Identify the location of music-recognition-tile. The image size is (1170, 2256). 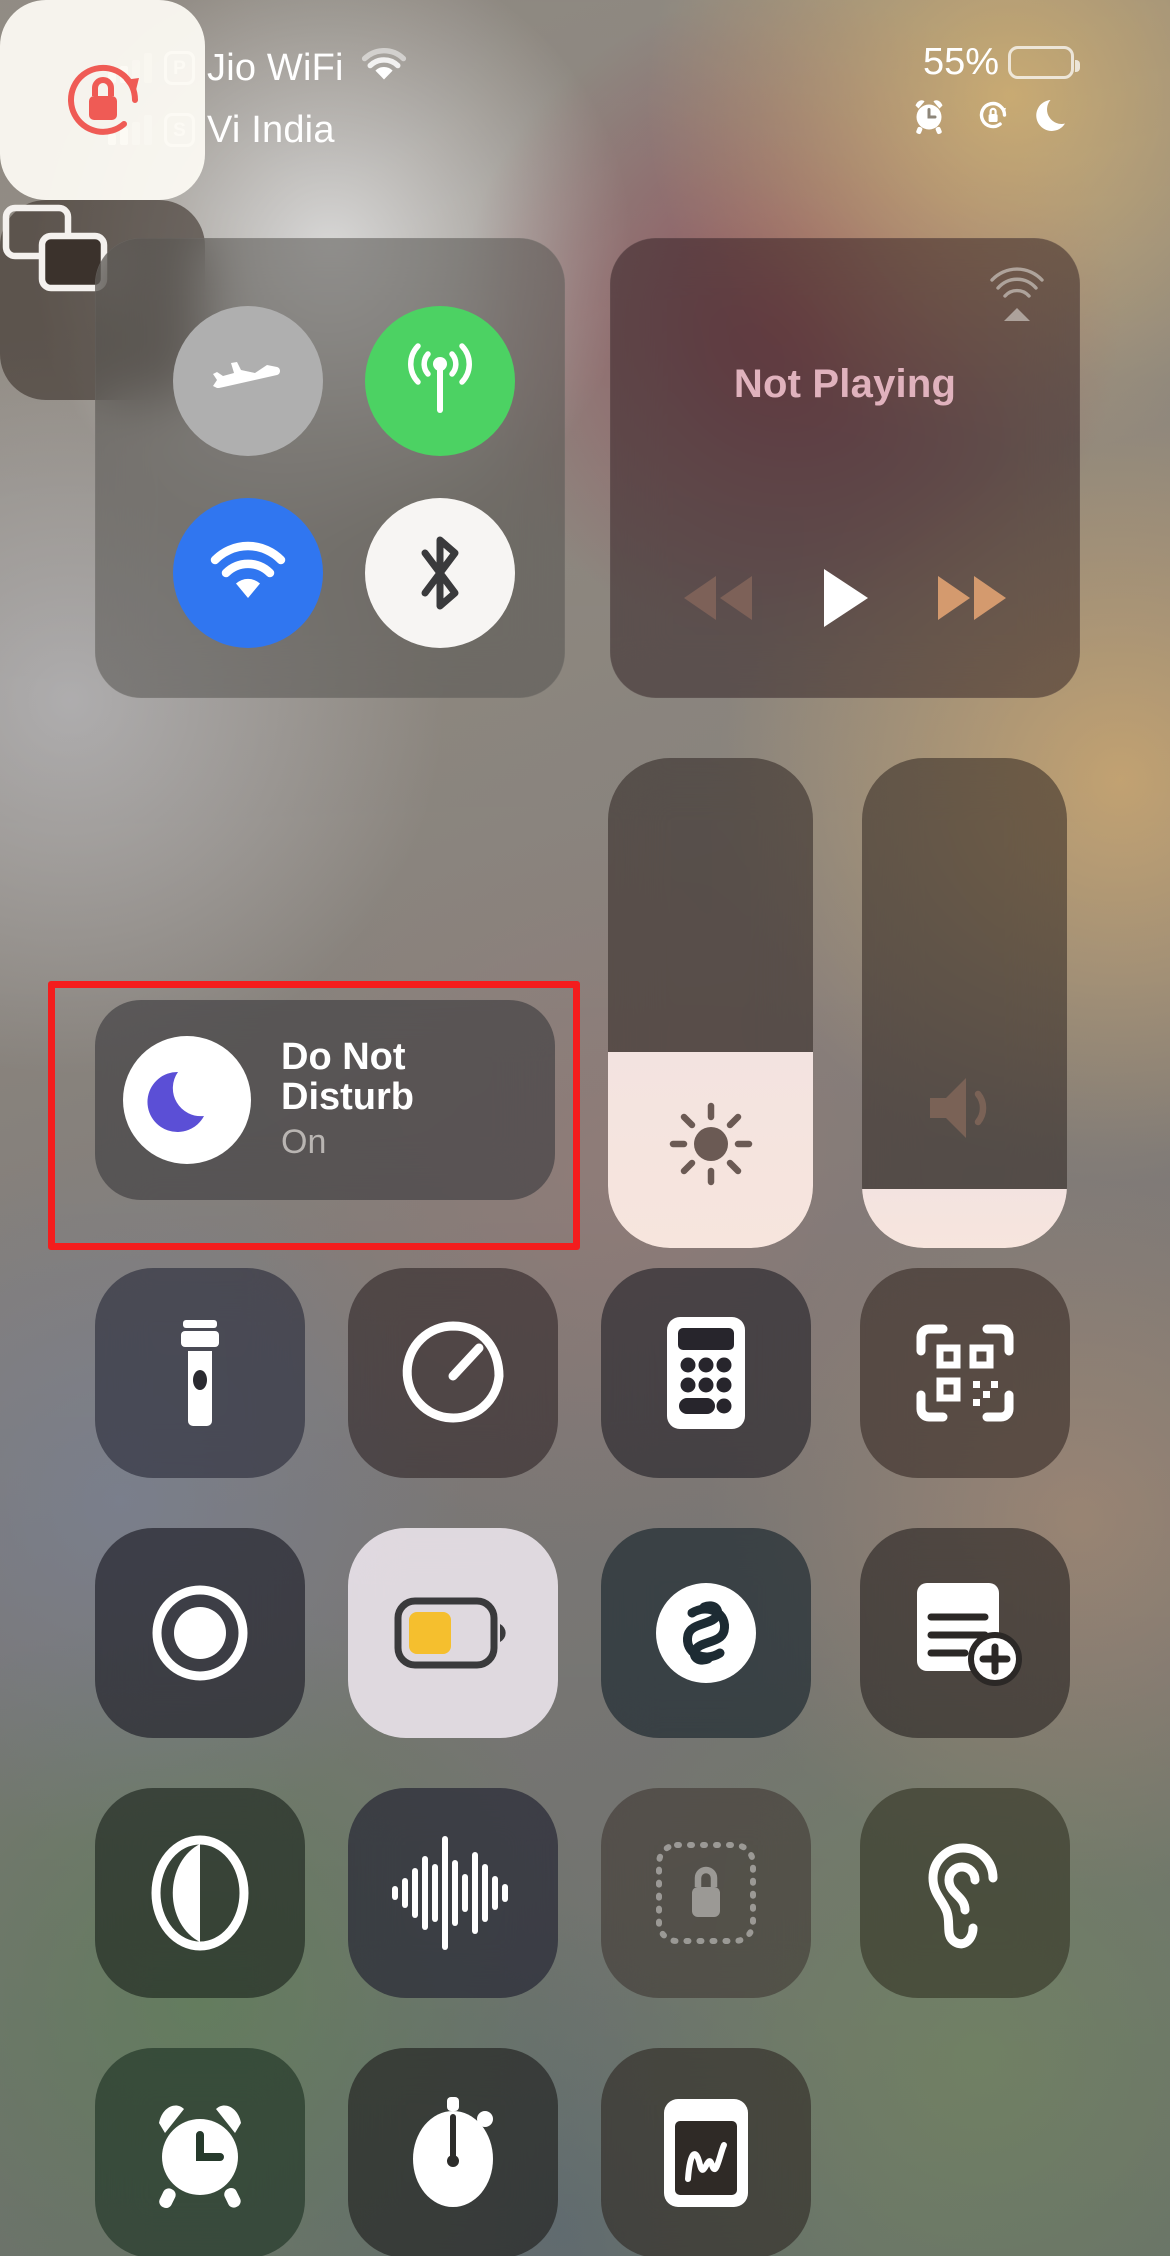
(706, 1633).